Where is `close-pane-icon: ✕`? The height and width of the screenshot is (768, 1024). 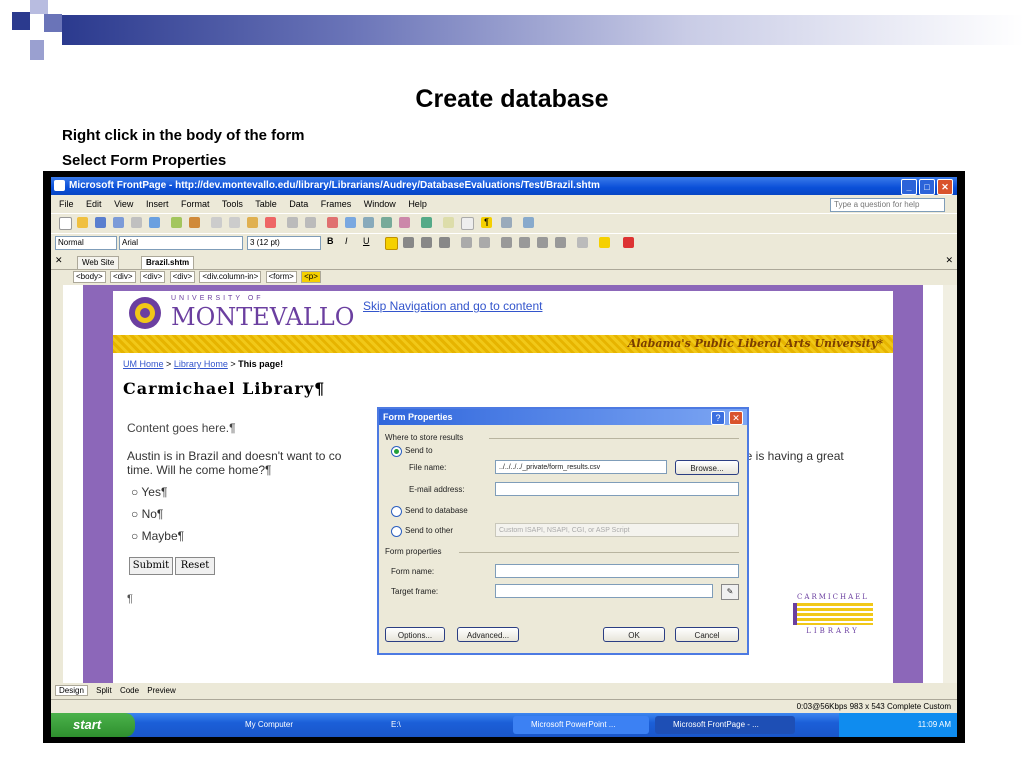
close-pane-icon: ✕ is located at coordinates (59, 260).